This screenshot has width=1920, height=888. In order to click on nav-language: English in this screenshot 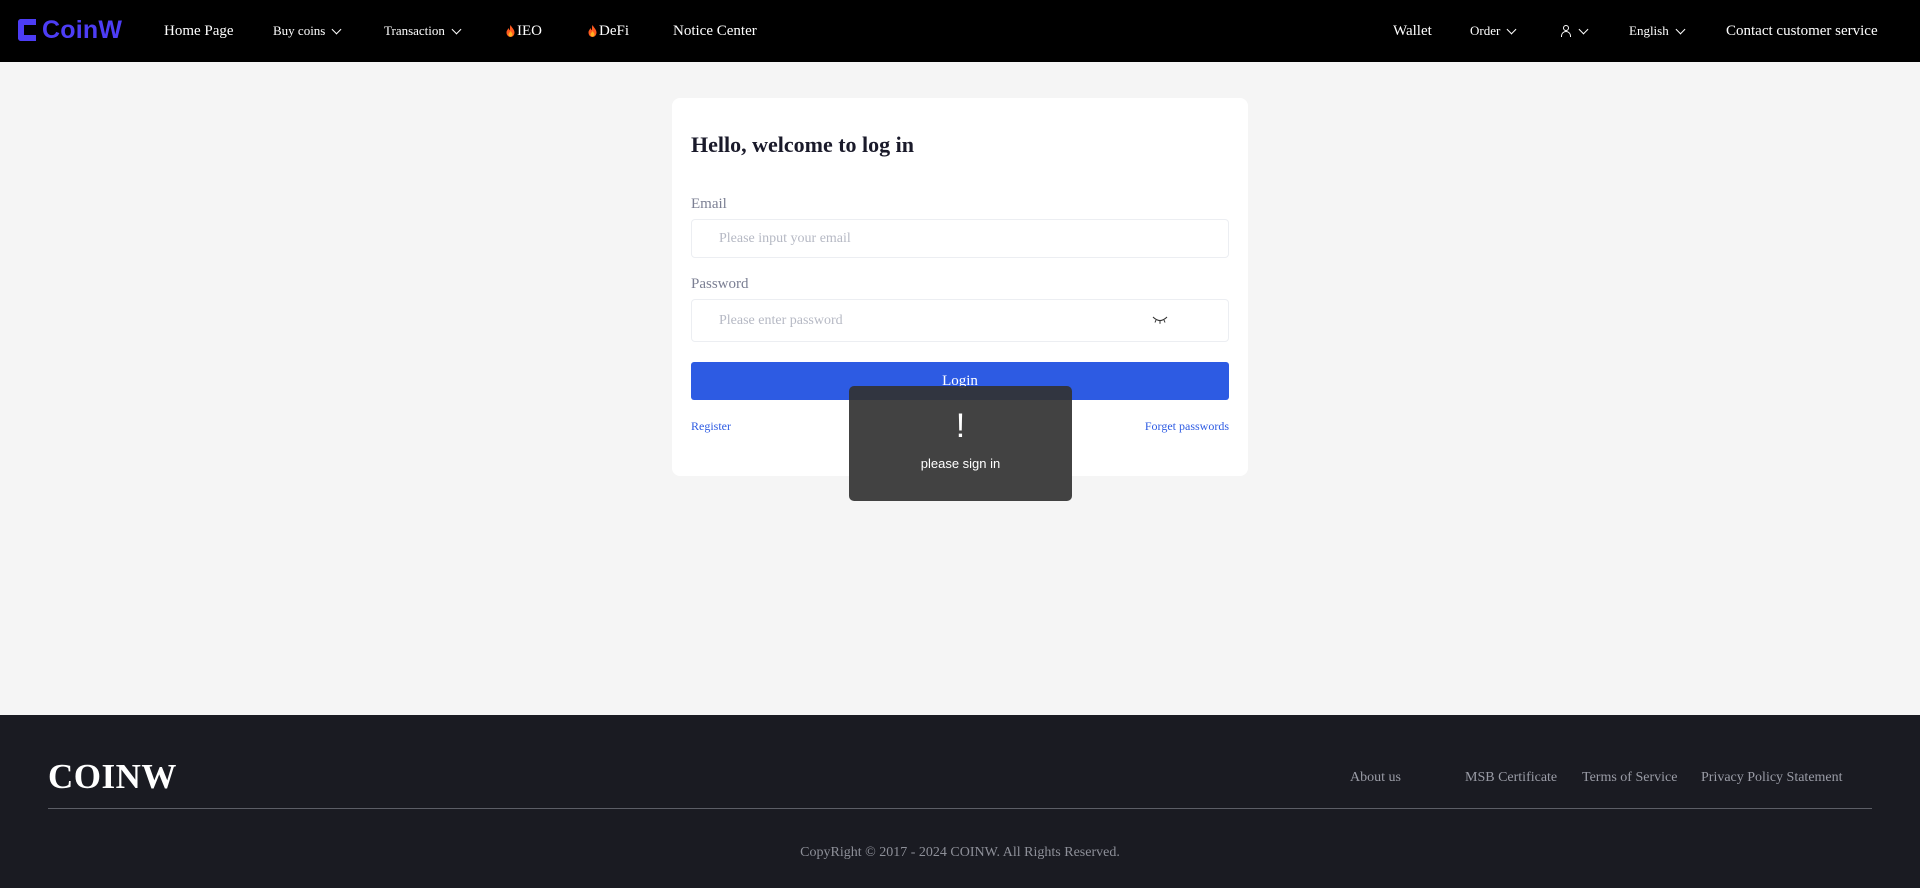, I will do `click(1657, 31)`.